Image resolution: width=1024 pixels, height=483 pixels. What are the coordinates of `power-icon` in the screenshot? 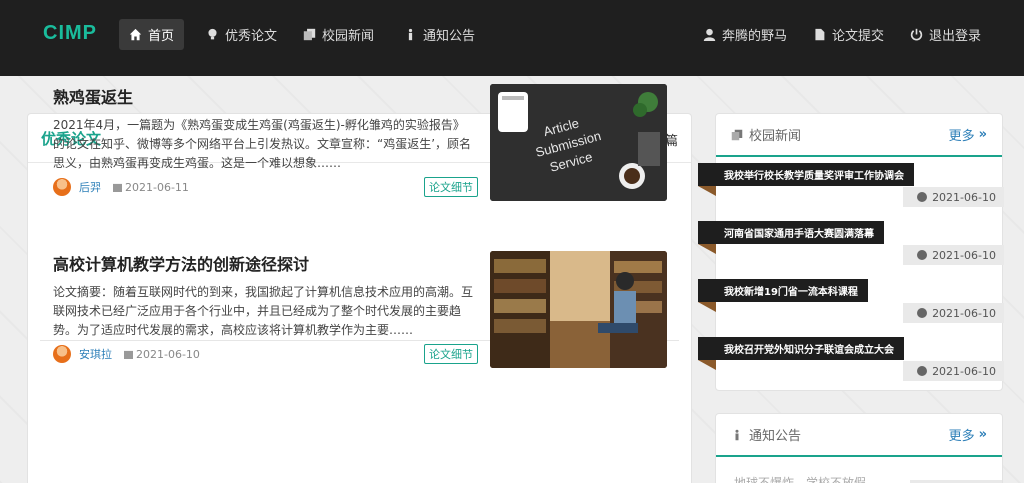 It's located at (916, 34).